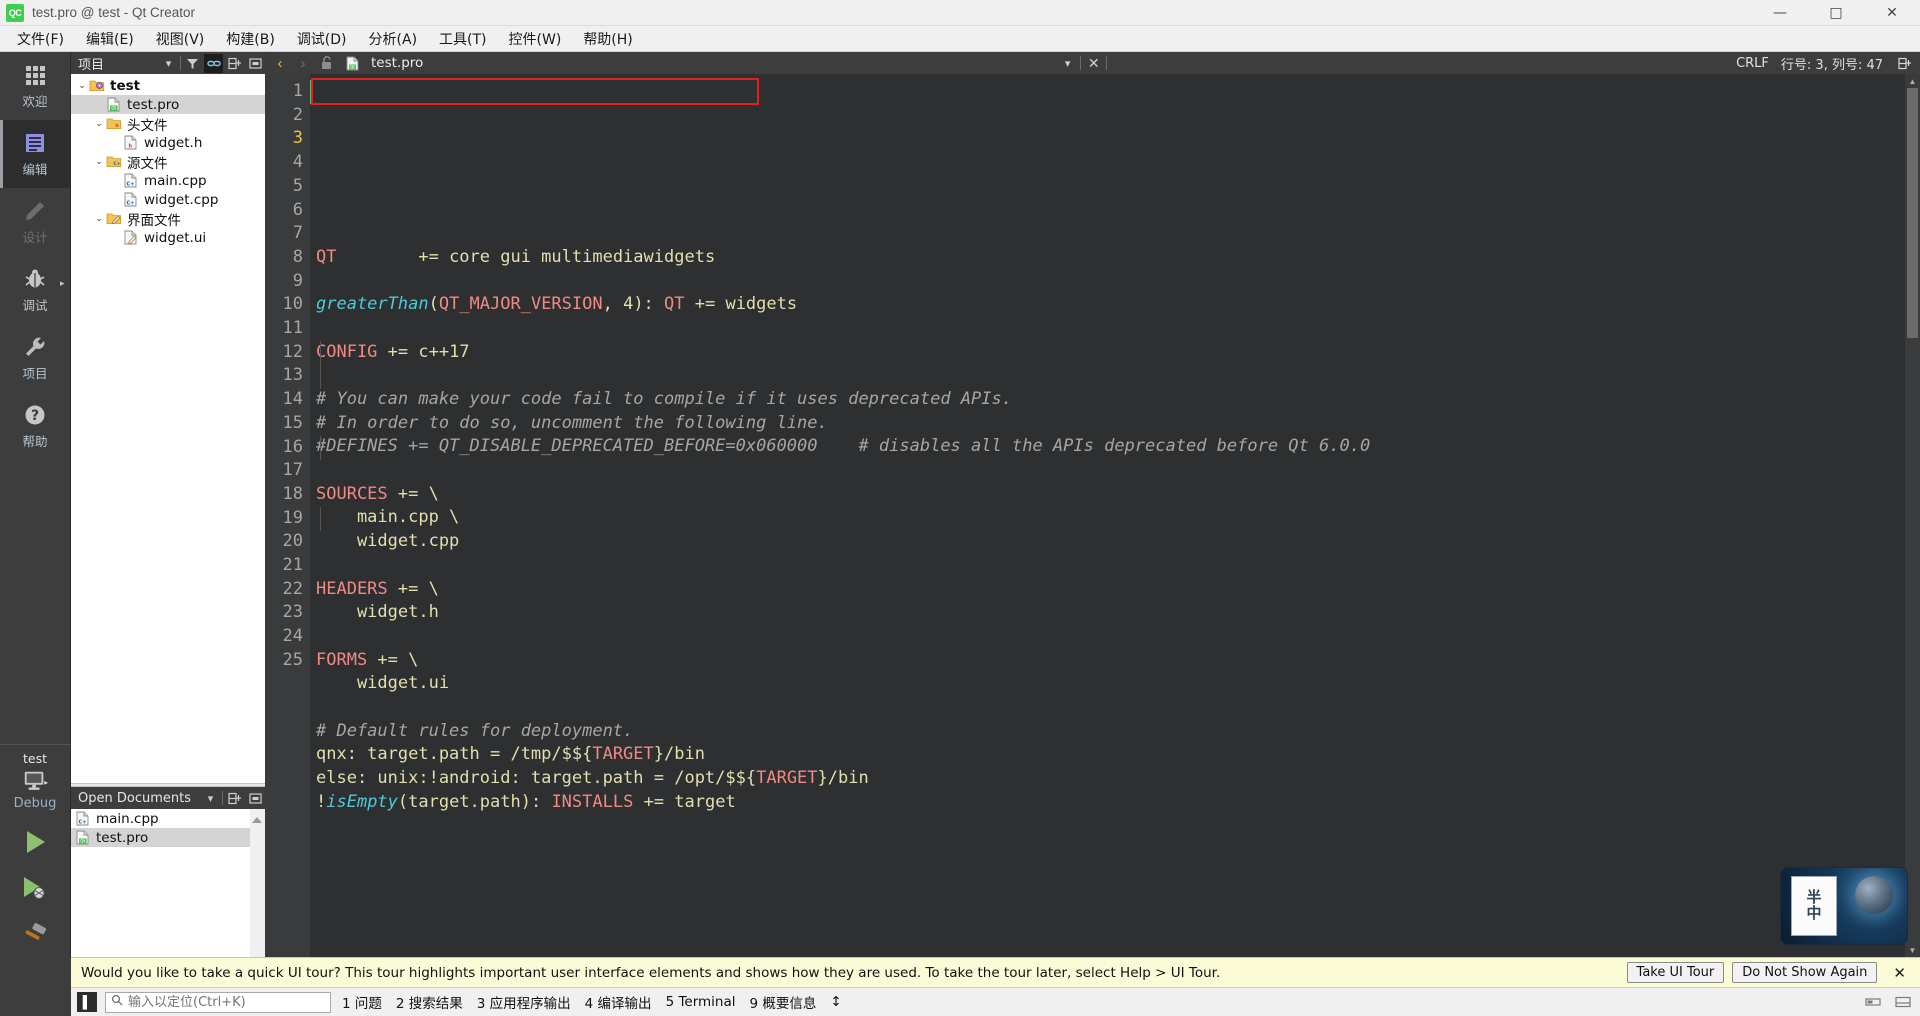 Image resolution: width=1920 pixels, height=1016 pixels. I want to click on document-dropdown-icon: ▾, so click(1067, 63).